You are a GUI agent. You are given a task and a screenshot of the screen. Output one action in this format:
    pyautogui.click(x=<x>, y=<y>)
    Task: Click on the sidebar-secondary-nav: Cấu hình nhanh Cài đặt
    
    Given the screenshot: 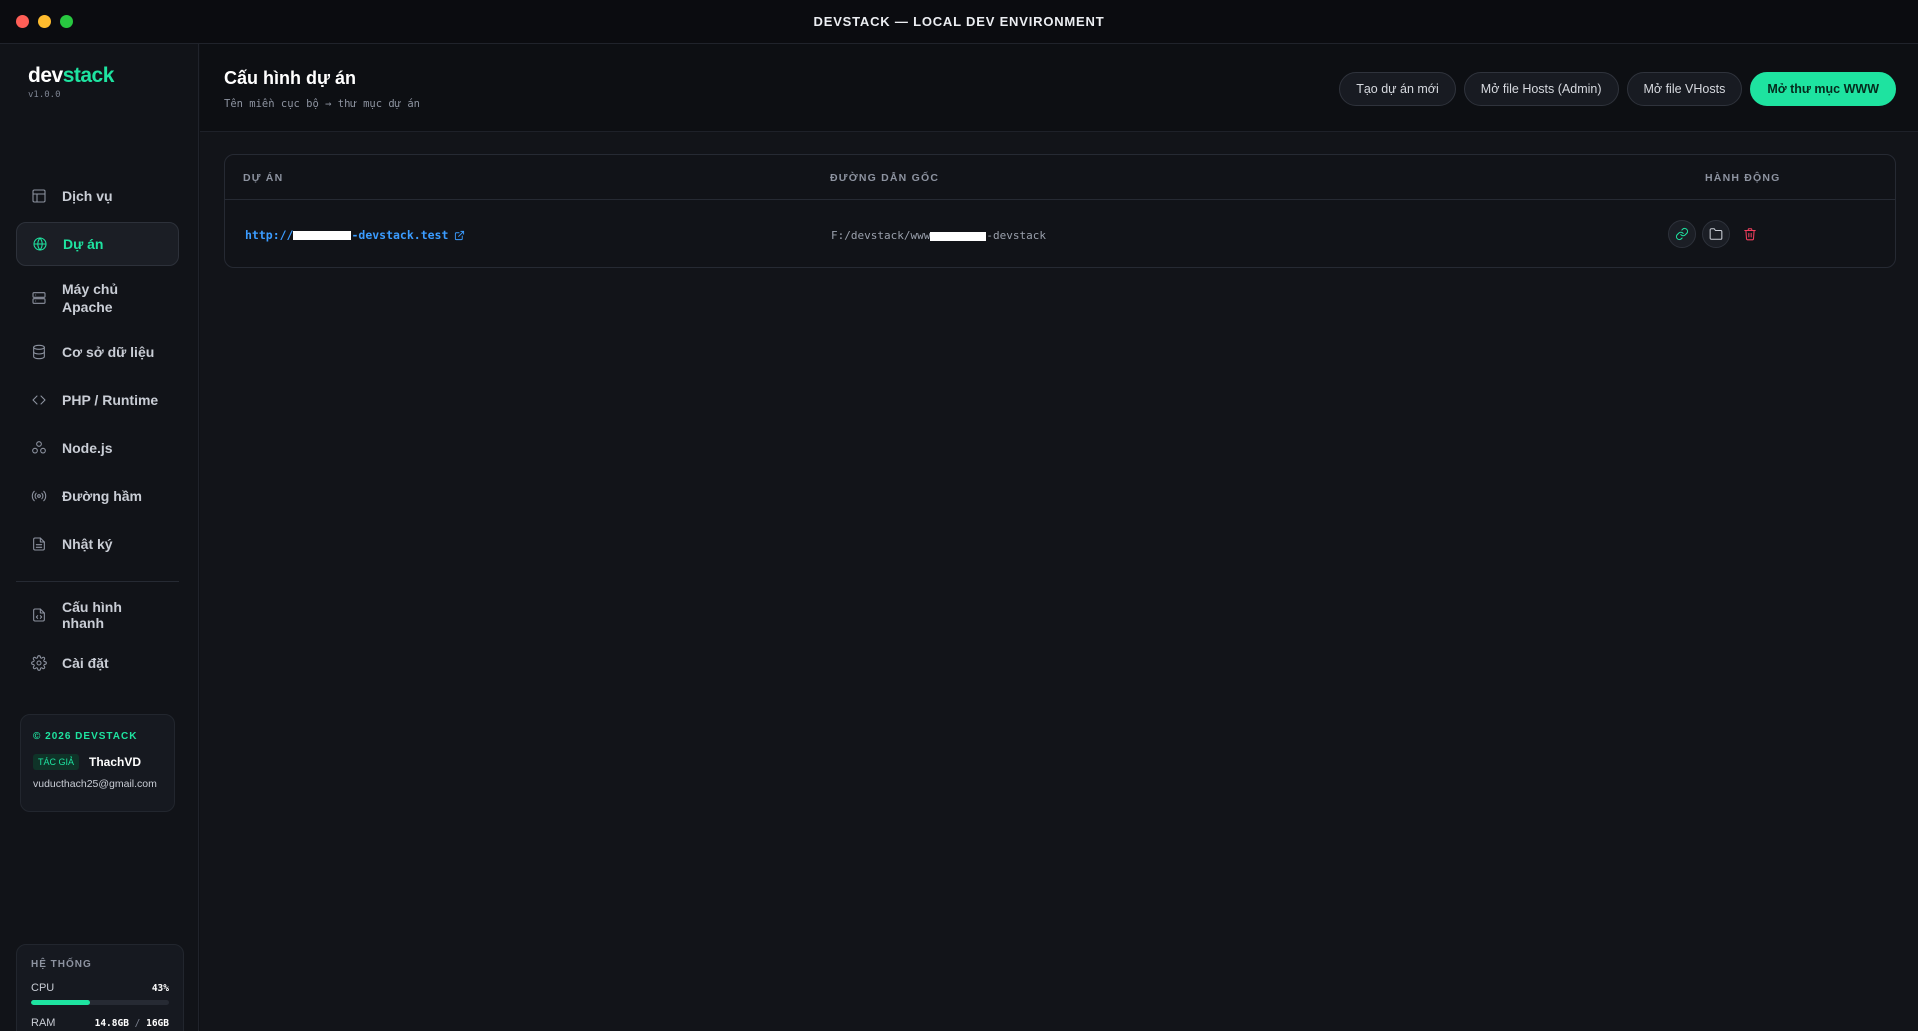 What is the action you would take?
    pyautogui.click(x=97, y=641)
    